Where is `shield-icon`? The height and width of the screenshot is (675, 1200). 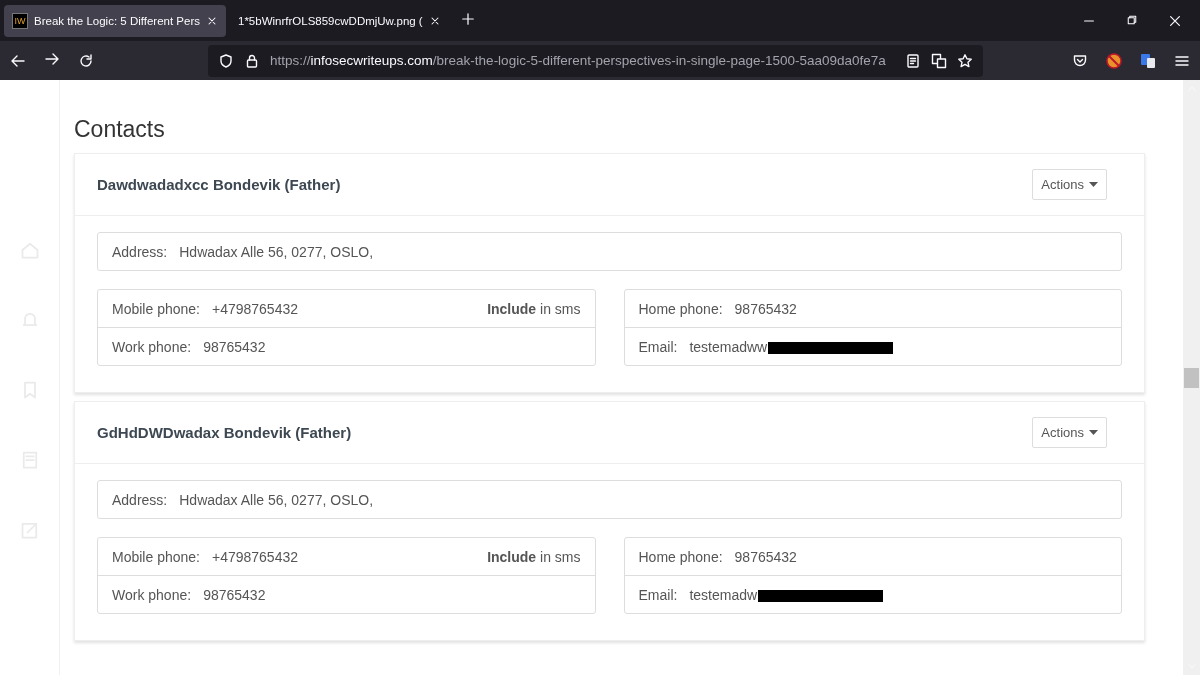 shield-icon is located at coordinates (226, 60).